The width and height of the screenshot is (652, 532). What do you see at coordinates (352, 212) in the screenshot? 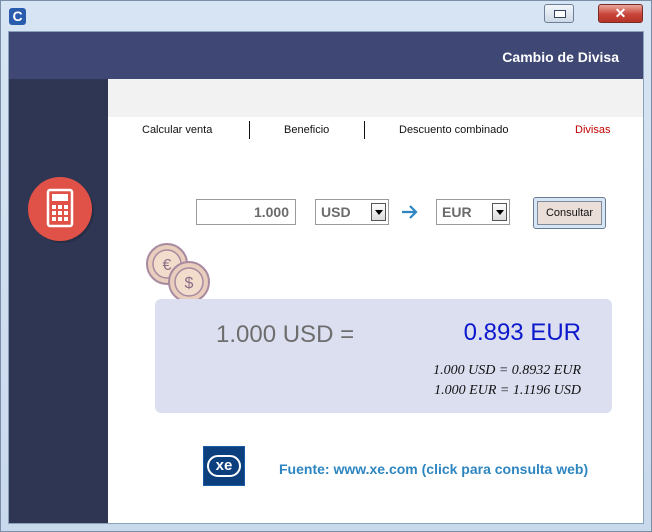
I see `from-currency-select: USD` at bounding box center [352, 212].